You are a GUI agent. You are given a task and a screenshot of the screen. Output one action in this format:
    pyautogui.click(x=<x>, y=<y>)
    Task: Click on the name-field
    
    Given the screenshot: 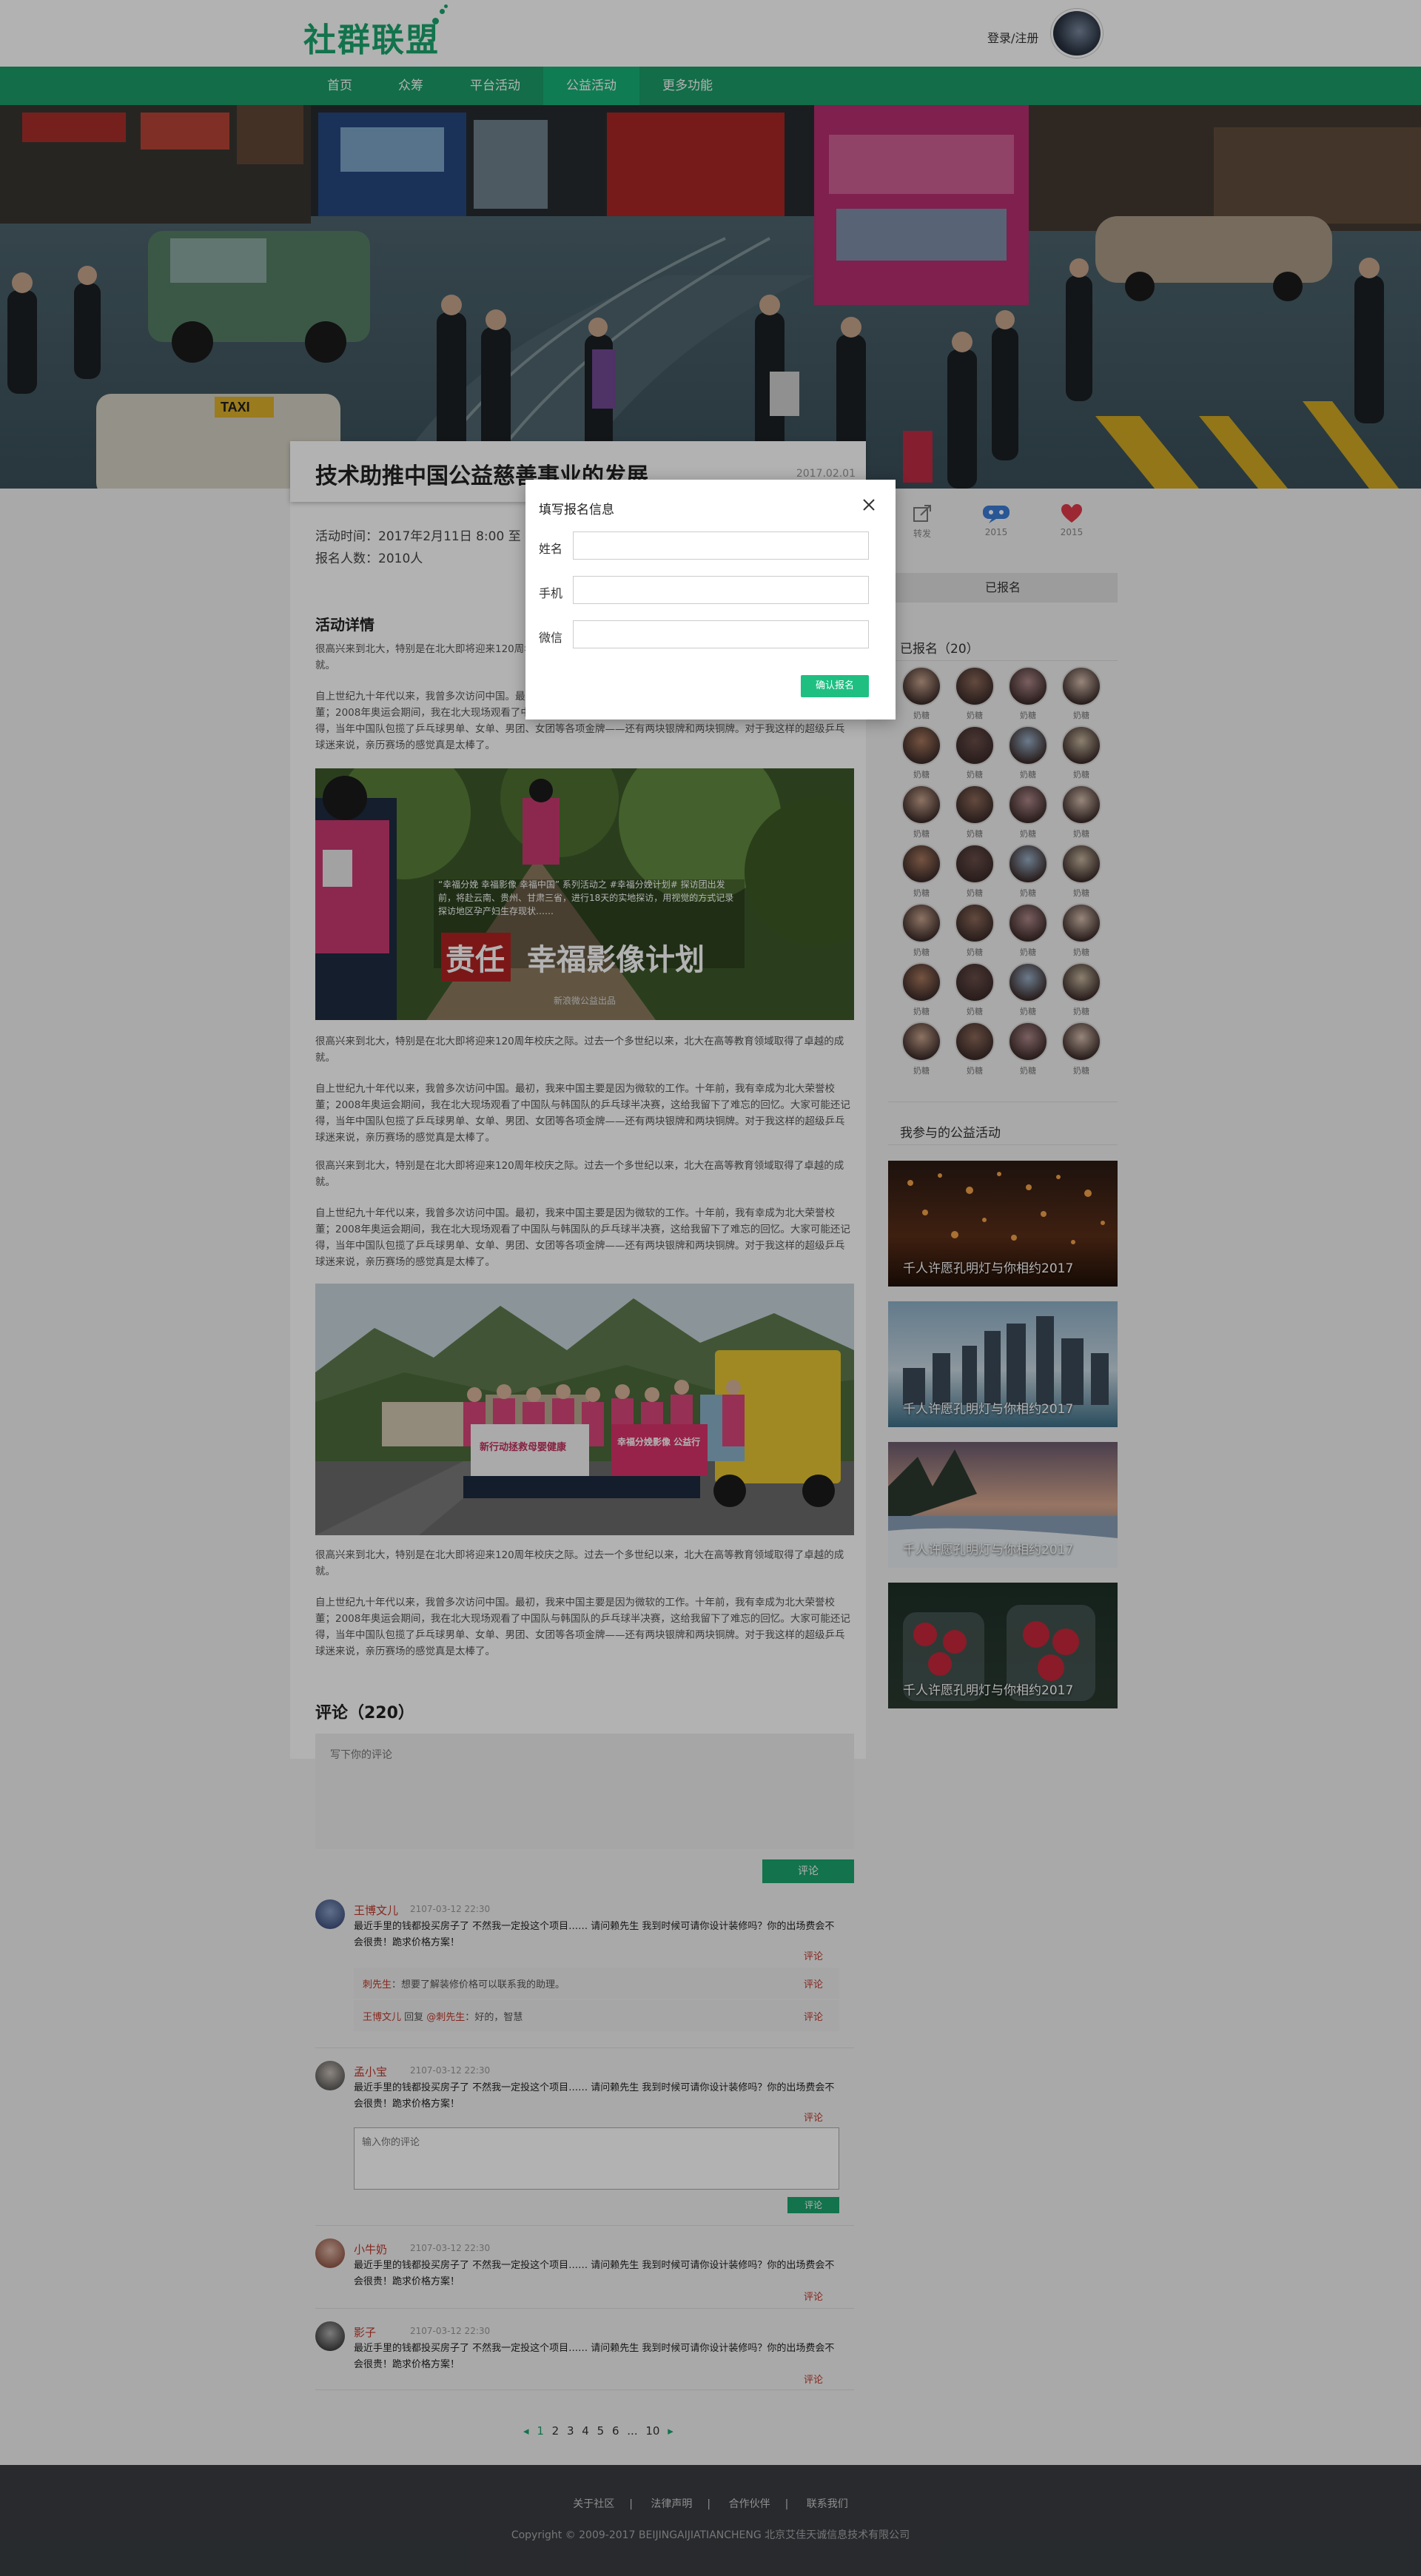 What is the action you would take?
    pyautogui.click(x=721, y=545)
    